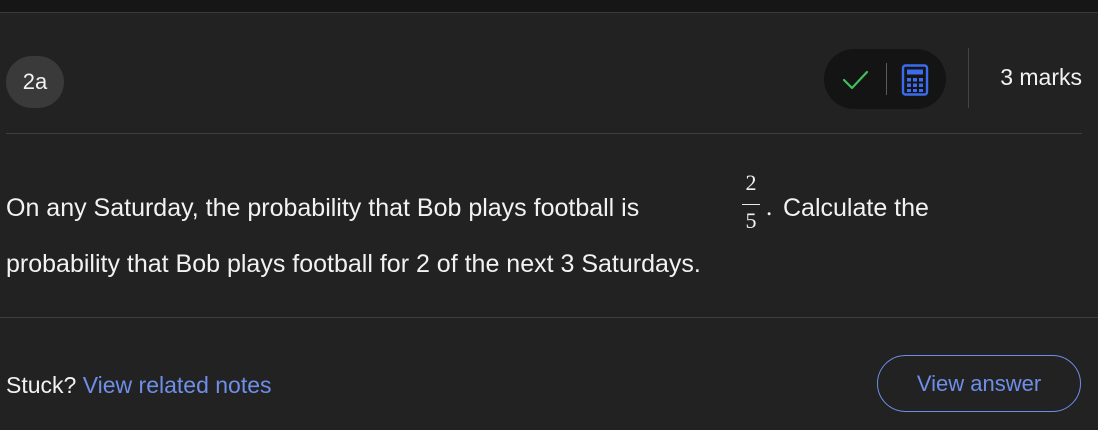 The width and height of the screenshot is (1098, 430). I want to click on calculator-icon, so click(915, 80).